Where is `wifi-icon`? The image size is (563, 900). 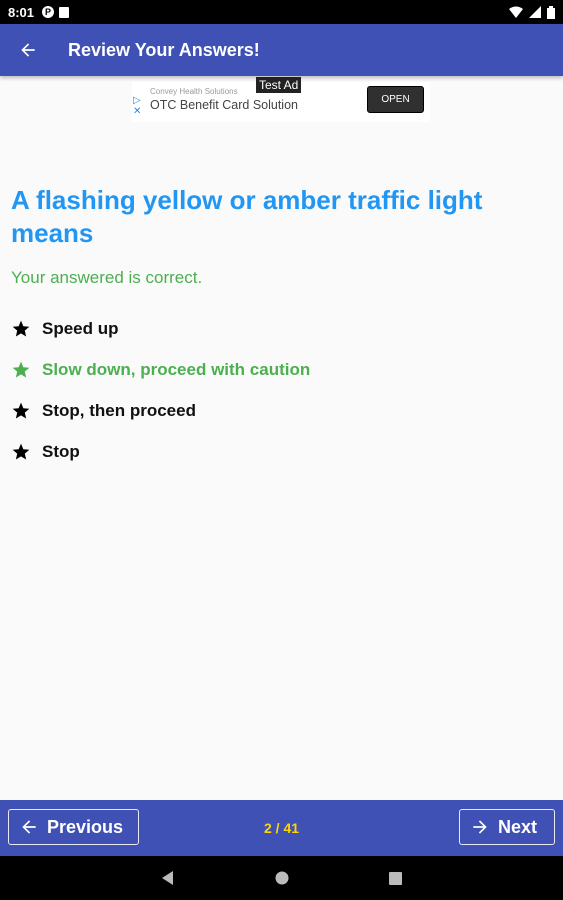
wifi-icon is located at coordinates (516, 12).